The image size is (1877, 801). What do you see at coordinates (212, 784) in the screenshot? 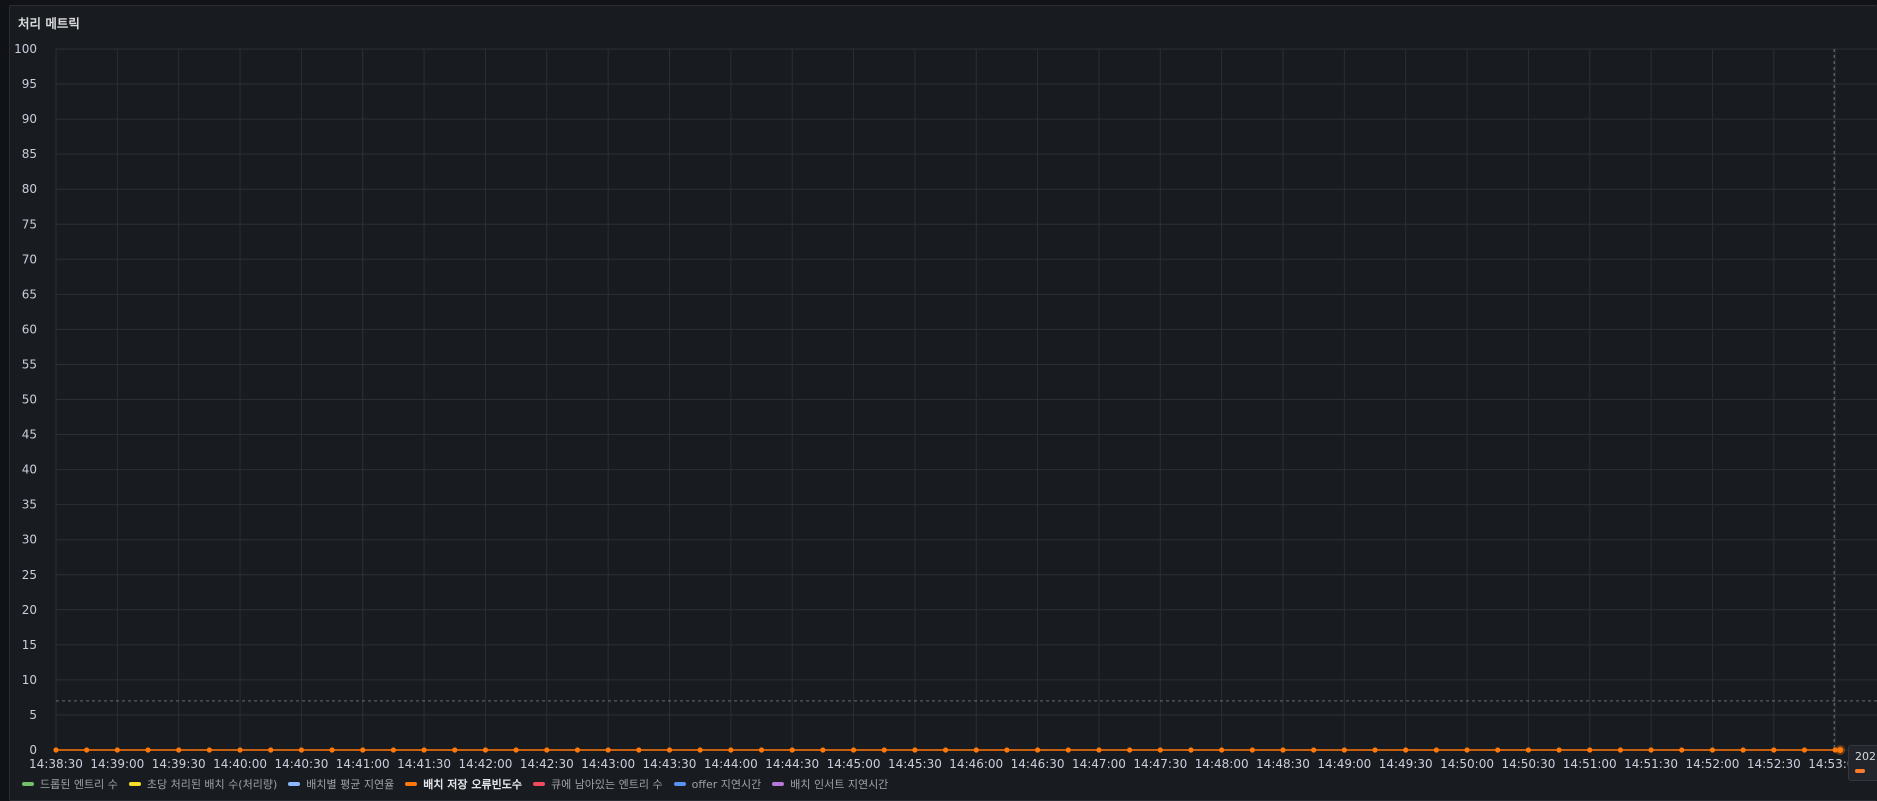
I see `legend-label: 초당 처리된 배치 수(처리량)` at bounding box center [212, 784].